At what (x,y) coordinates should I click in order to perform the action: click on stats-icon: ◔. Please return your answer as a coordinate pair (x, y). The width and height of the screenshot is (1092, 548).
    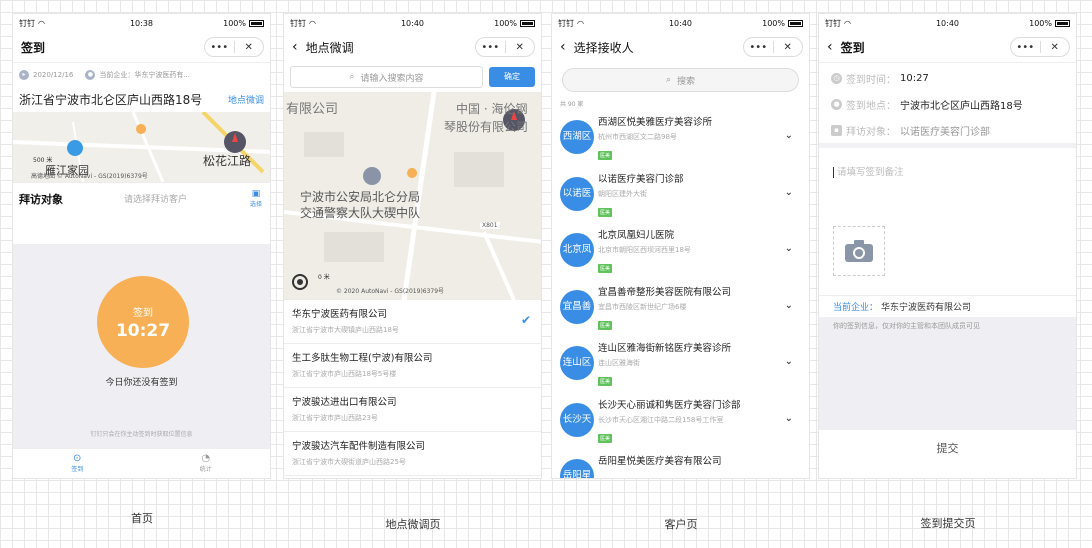
    Looking at the image, I should click on (206, 458).